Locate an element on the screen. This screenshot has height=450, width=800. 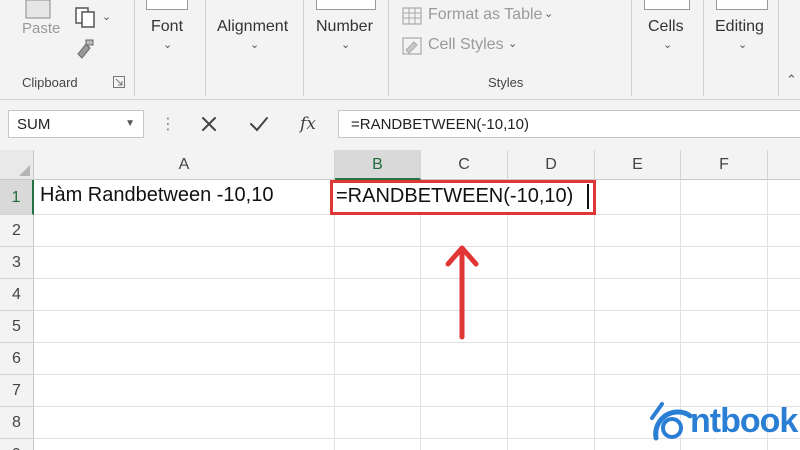
formula-bar-grip-icon: ⋮ is located at coordinates (168, 124).